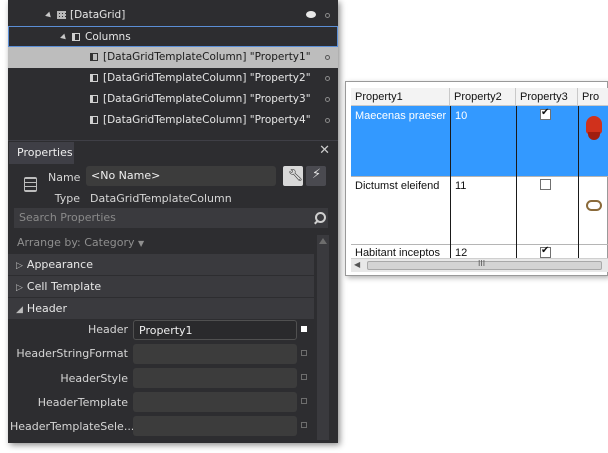 The height and width of the screenshot is (453, 608). I want to click on scroll-grip: III, so click(482, 263).